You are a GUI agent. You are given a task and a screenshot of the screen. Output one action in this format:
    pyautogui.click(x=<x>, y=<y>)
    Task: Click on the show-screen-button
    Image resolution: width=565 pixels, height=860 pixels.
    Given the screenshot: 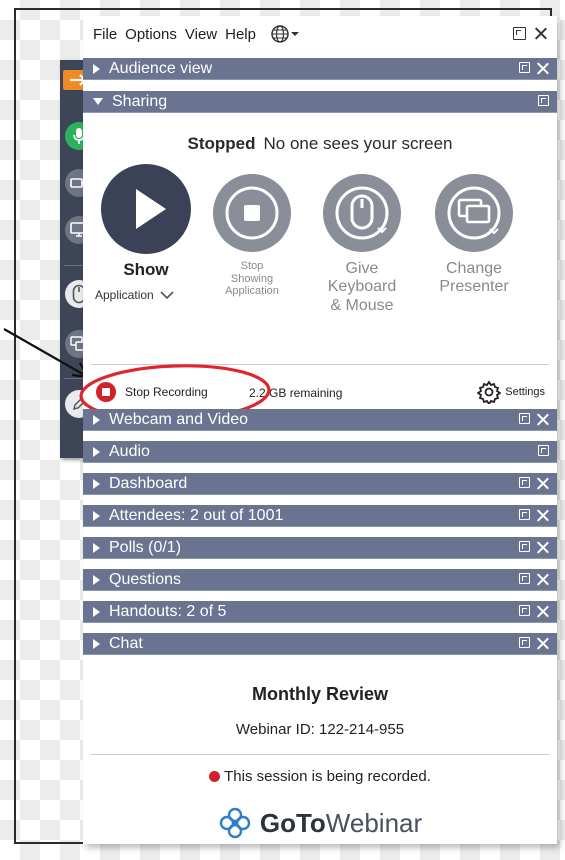 What is the action you would take?
    pyautogui.click(x=146, y=209)
    